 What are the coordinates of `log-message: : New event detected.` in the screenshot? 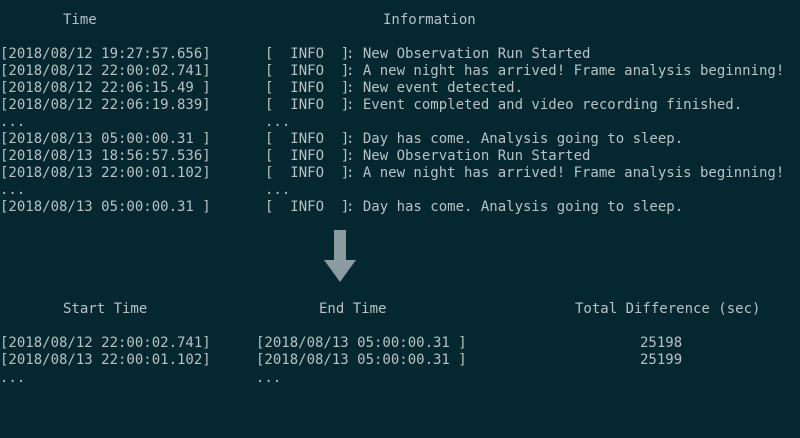 It's located at (435, 88).